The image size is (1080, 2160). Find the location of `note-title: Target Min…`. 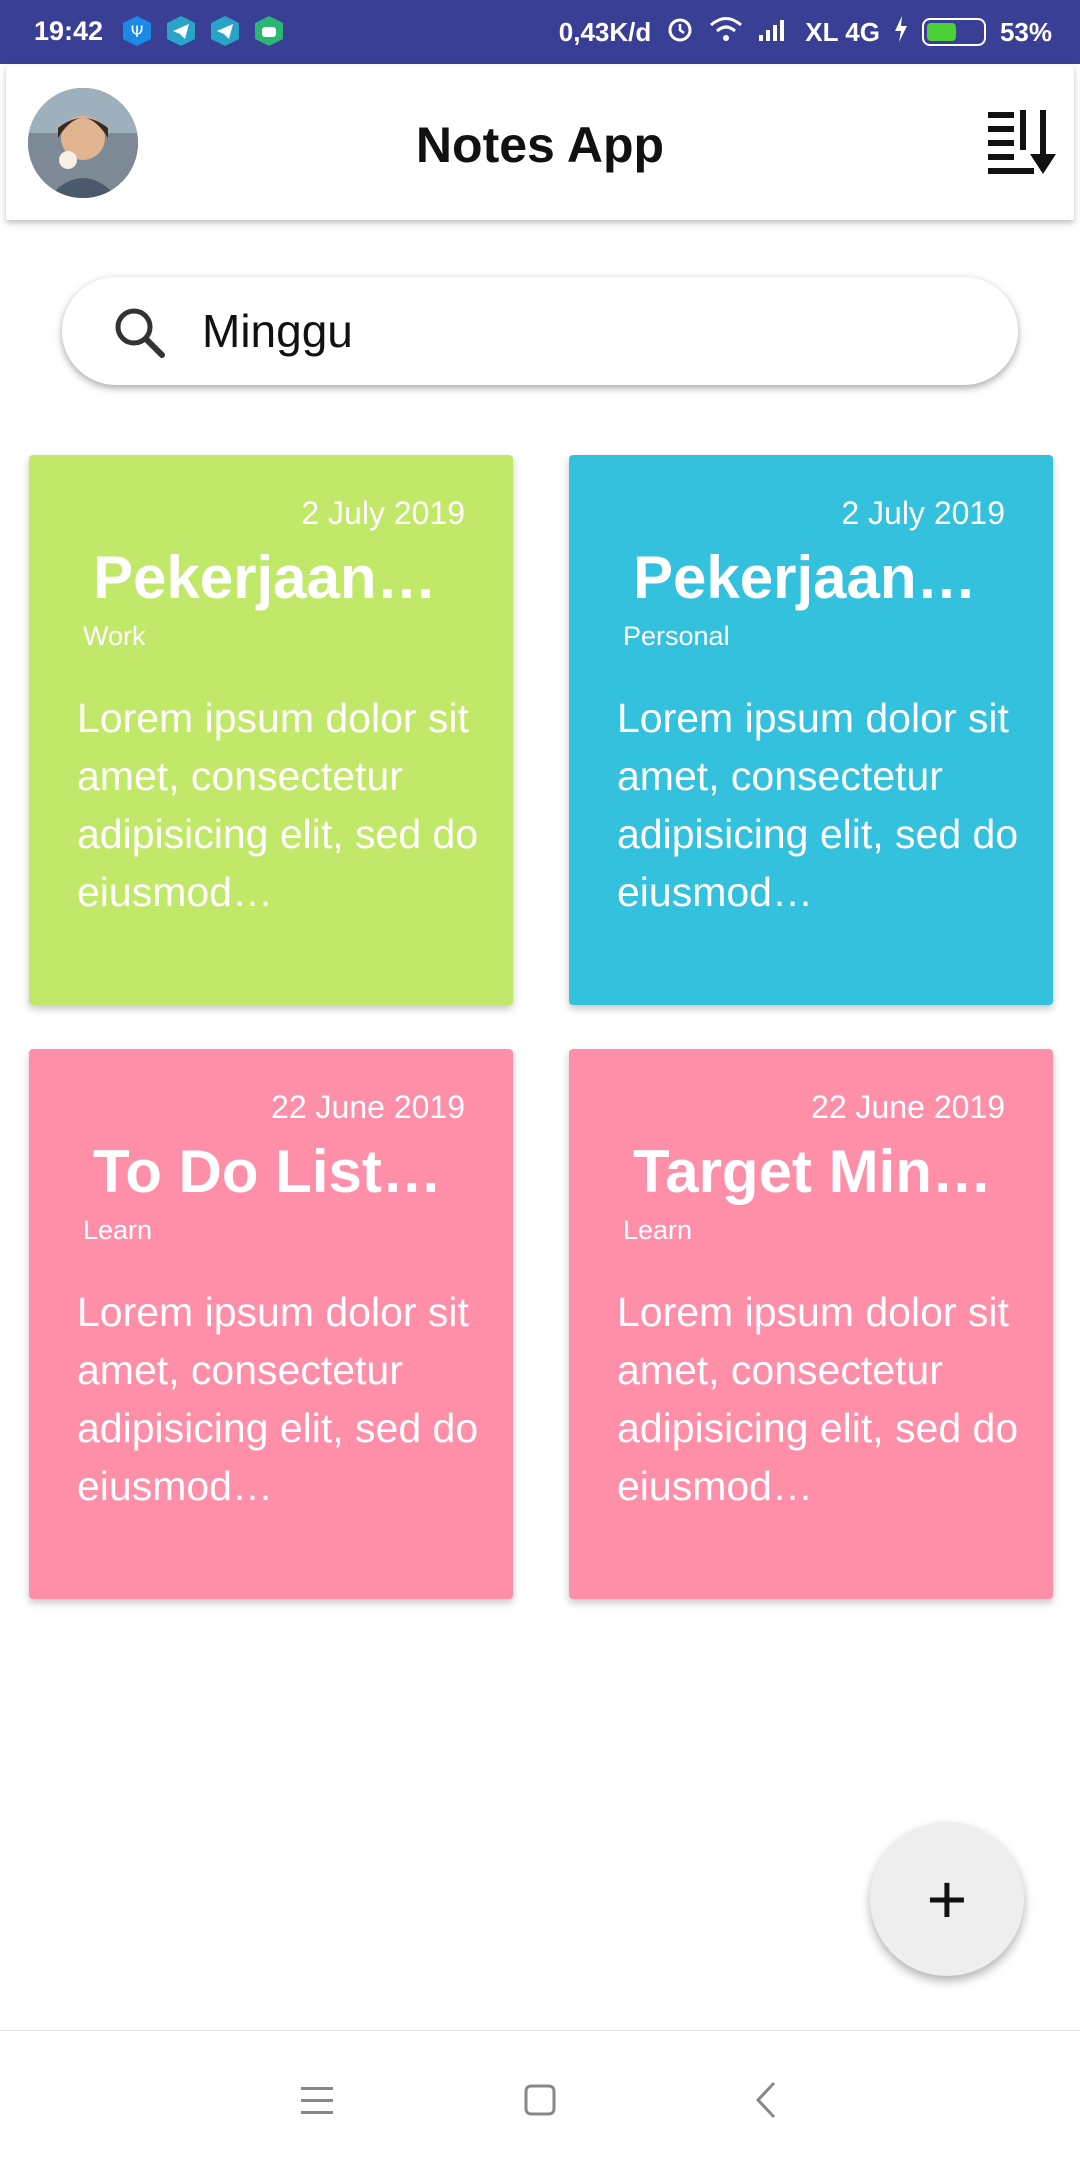

note-title: Target Min… is located at coordinates (812, 1171).